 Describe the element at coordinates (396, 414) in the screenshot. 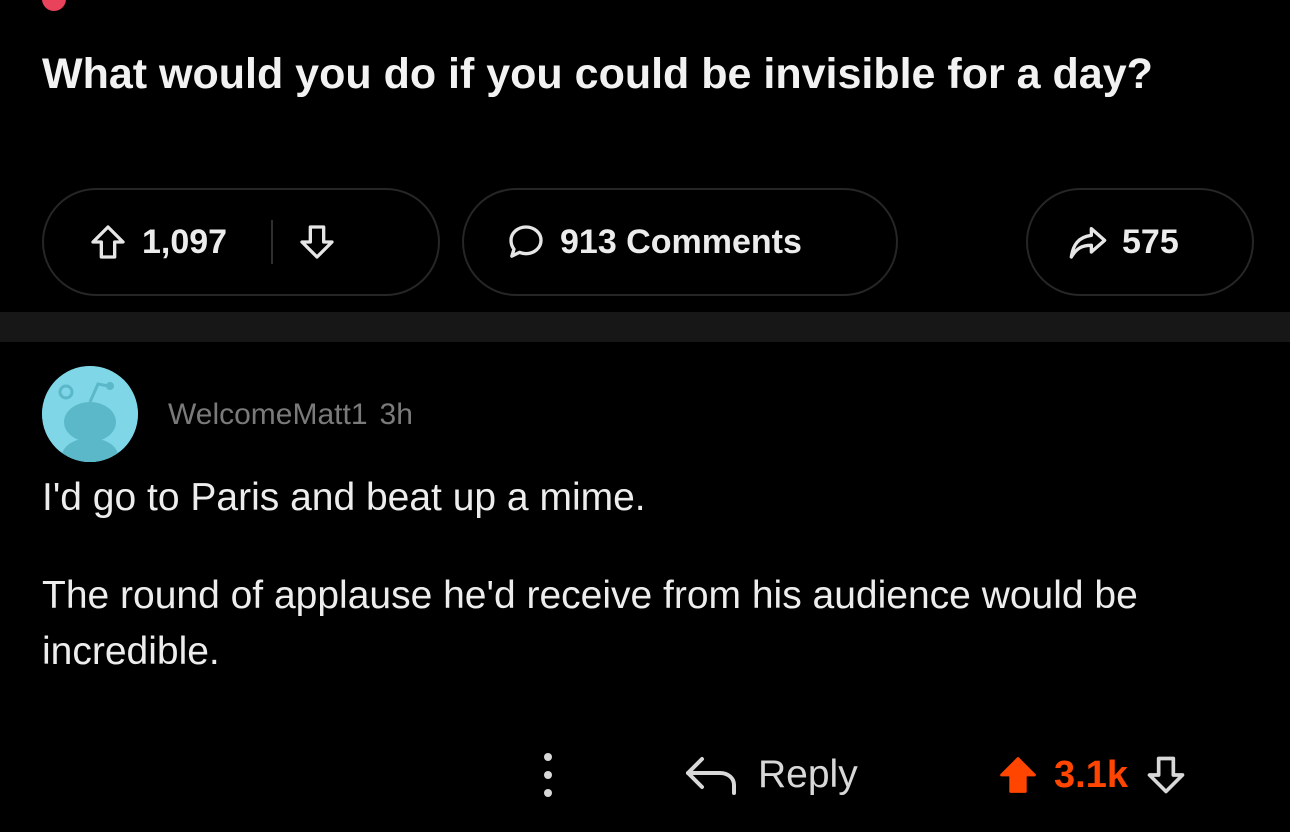

I see `comment-timestamp: 3h` at that location.